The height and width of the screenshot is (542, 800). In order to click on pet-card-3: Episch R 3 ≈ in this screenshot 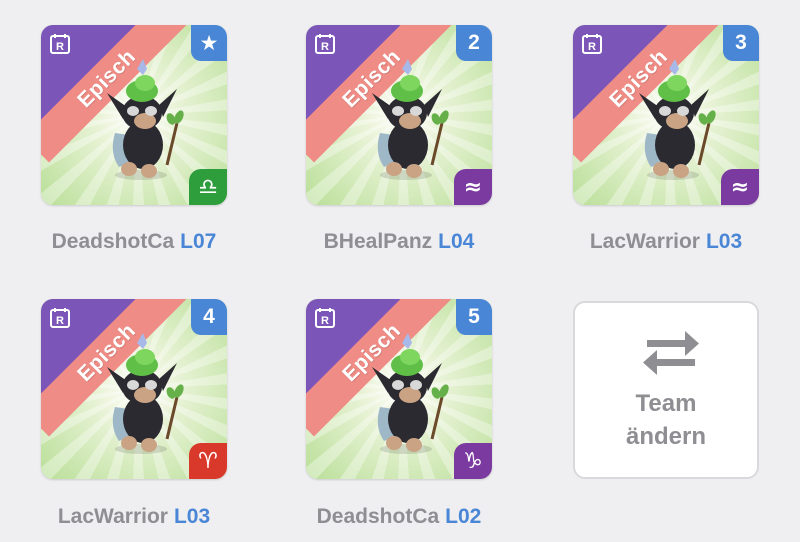, I will do `click(666, 115)`.